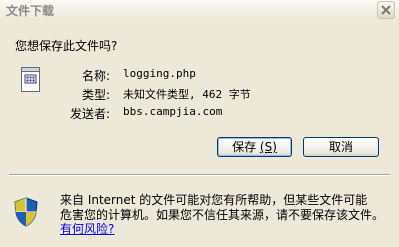 The height and width of the screenshot is (247, 399). I want to click on save-button-label: 保存, so click(244, 147).